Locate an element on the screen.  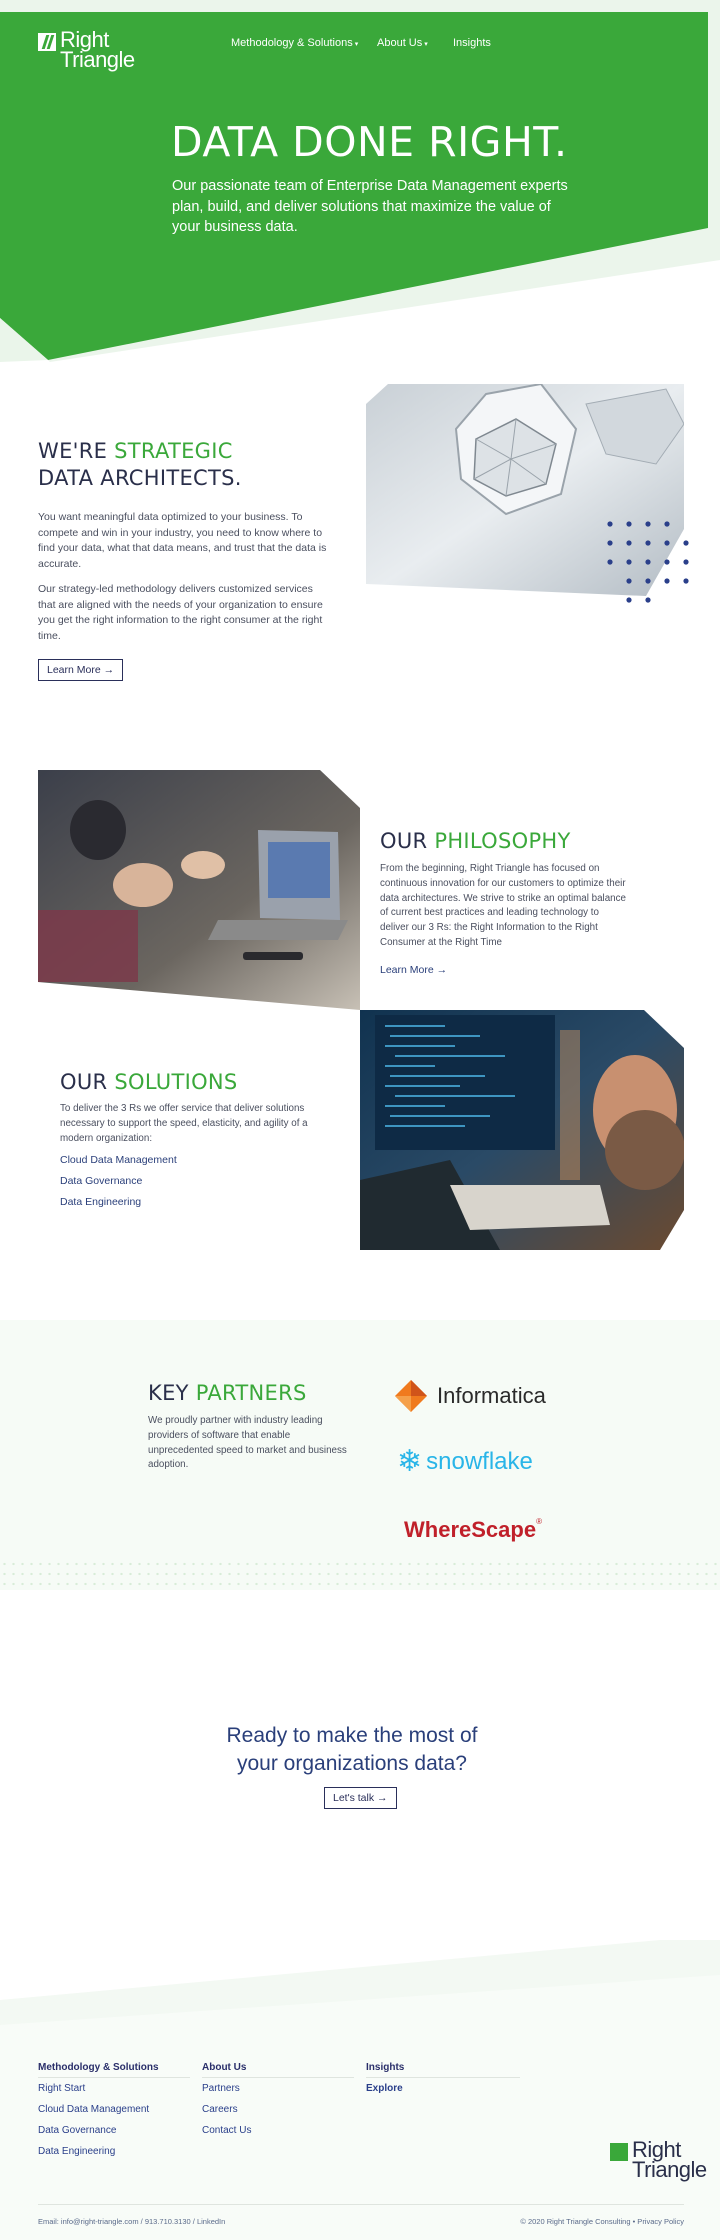
lets-talk-button: Let's talk → is located at coordinates (360, 1798).